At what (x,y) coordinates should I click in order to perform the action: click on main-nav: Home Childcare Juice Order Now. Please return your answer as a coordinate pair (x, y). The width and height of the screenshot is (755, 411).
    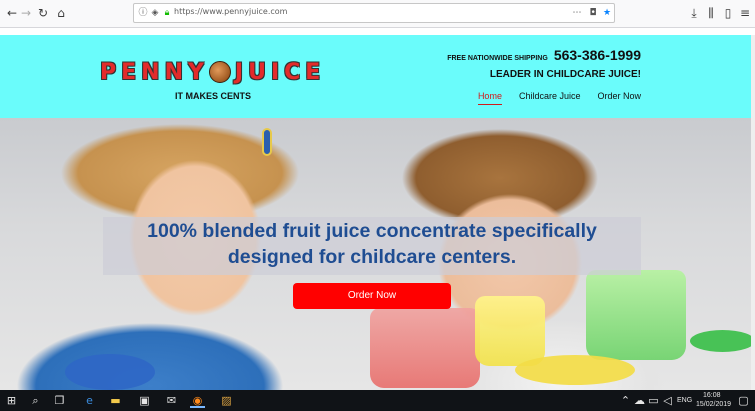
    Looking at the image, I should click on (559, 98).